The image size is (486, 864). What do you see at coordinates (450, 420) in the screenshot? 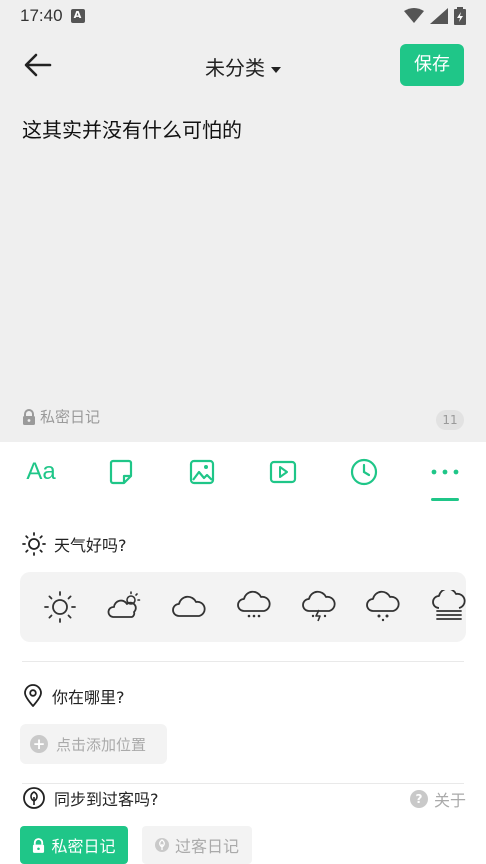
I see `char-count-badge: 11` at bounding box center [450, 420].